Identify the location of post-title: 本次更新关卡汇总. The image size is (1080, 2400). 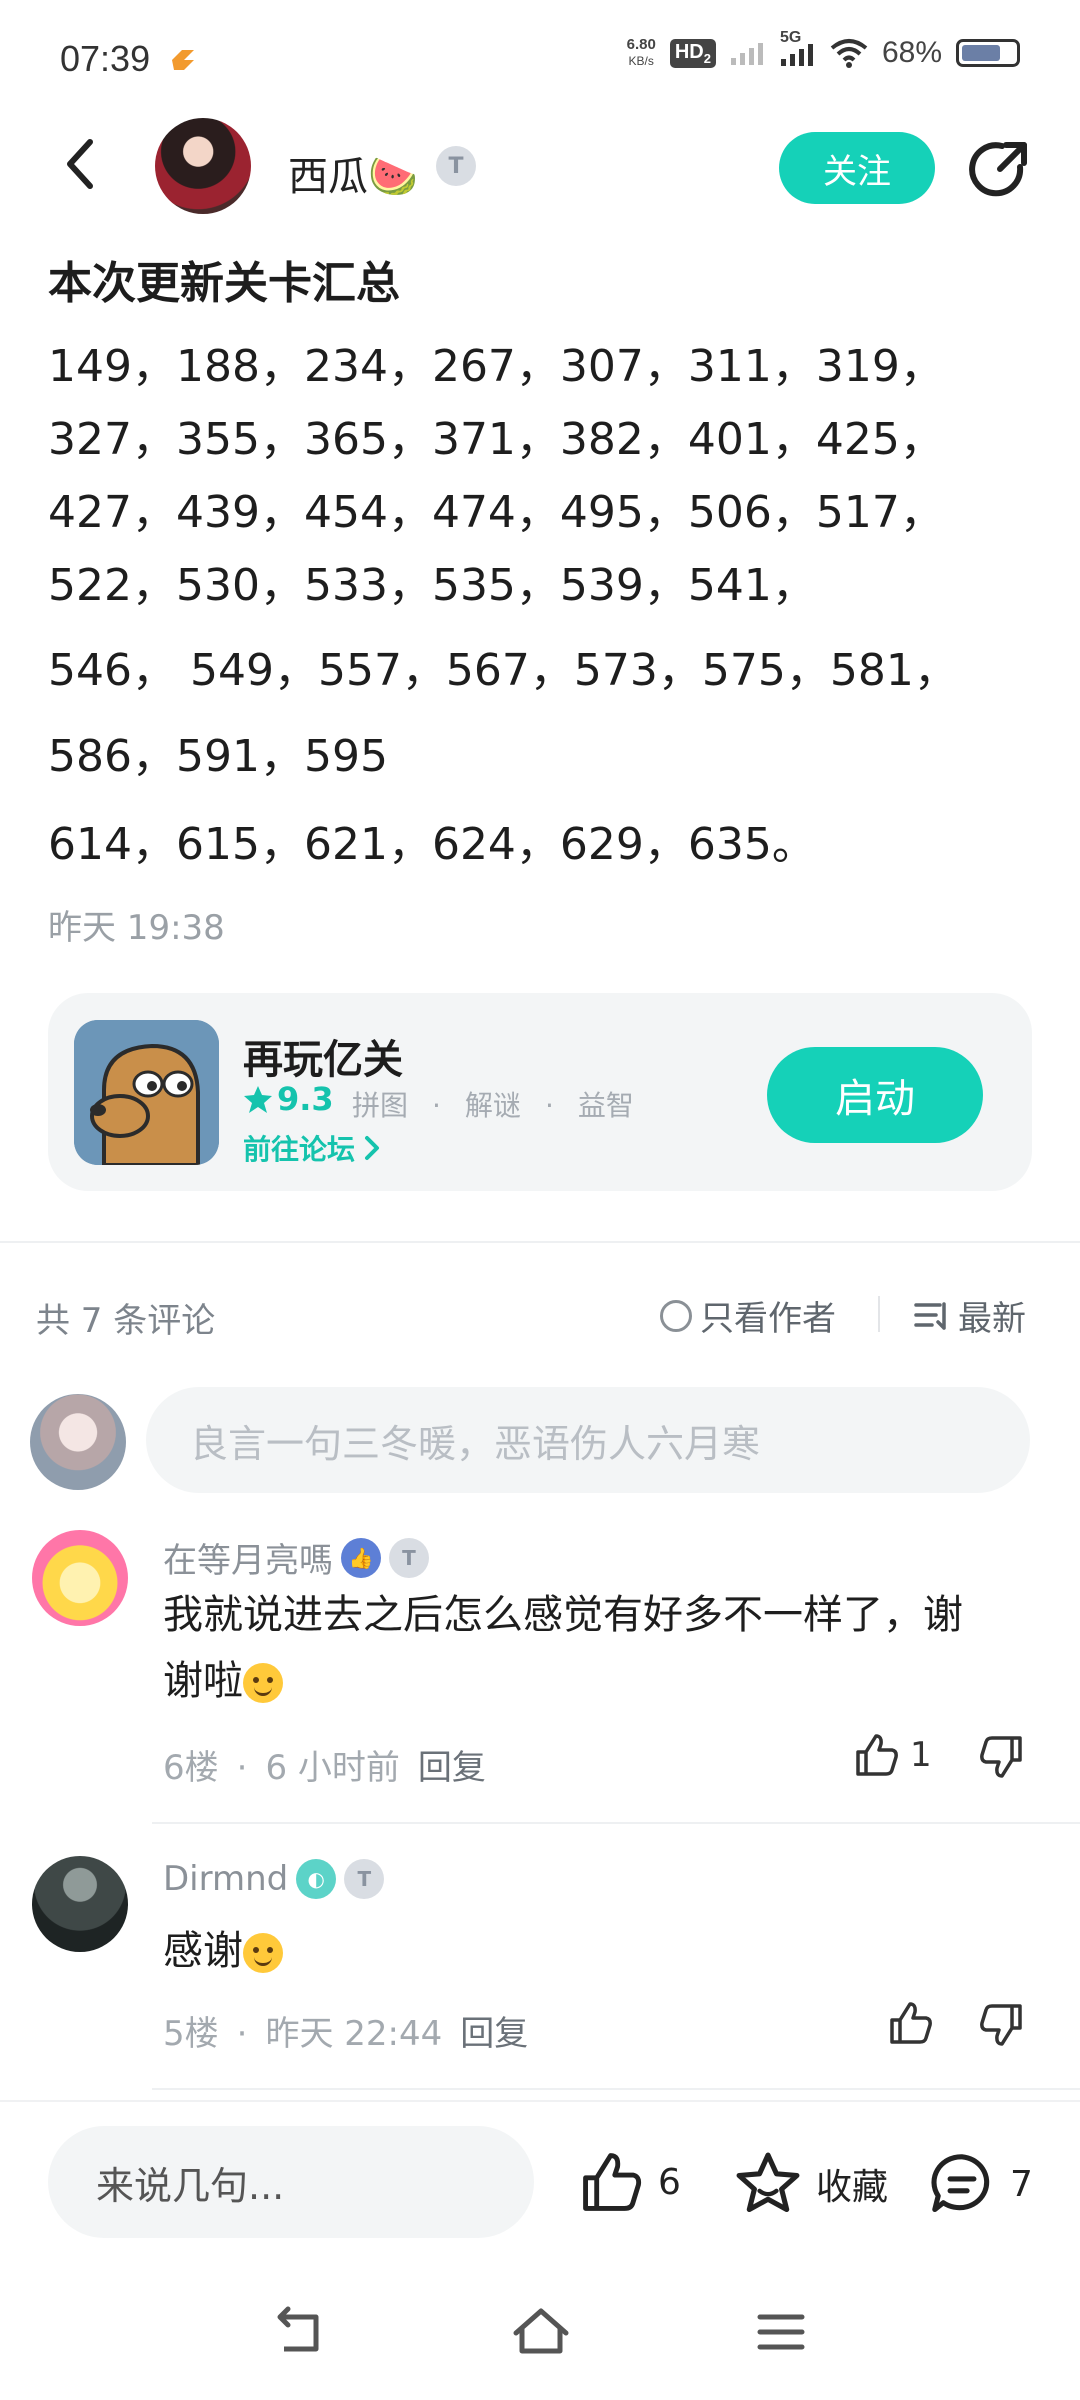
(224, 283).